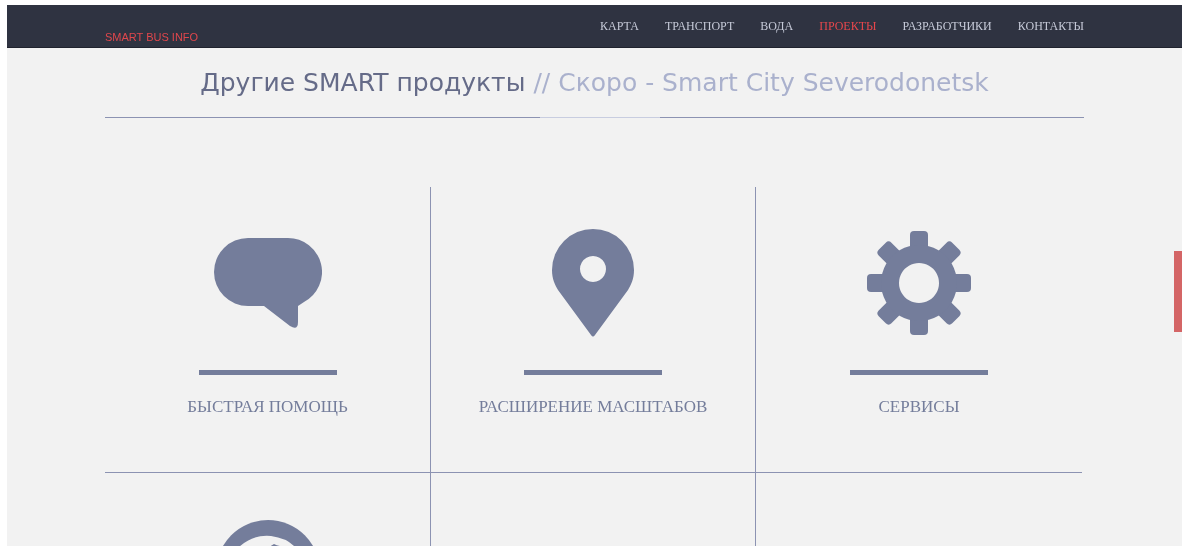 This screenshot has height=546, width=1189. What do you see at coordinates (1050, 26) in the screenshot?
I see `nav-link: КОНТАКТЫ` at bounding box center [1050, 26].